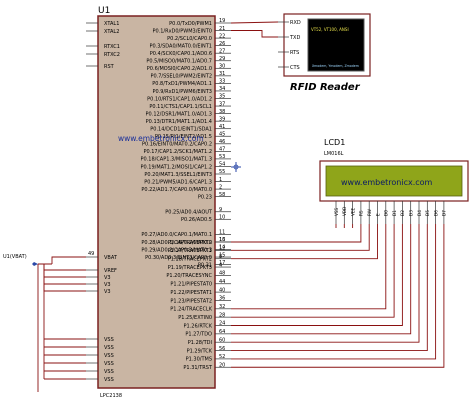 The image size is (474, 405). Describe the element at coordinates (222, 282) in the screenshot. I see `mcu-pin-number: 44` at that location.